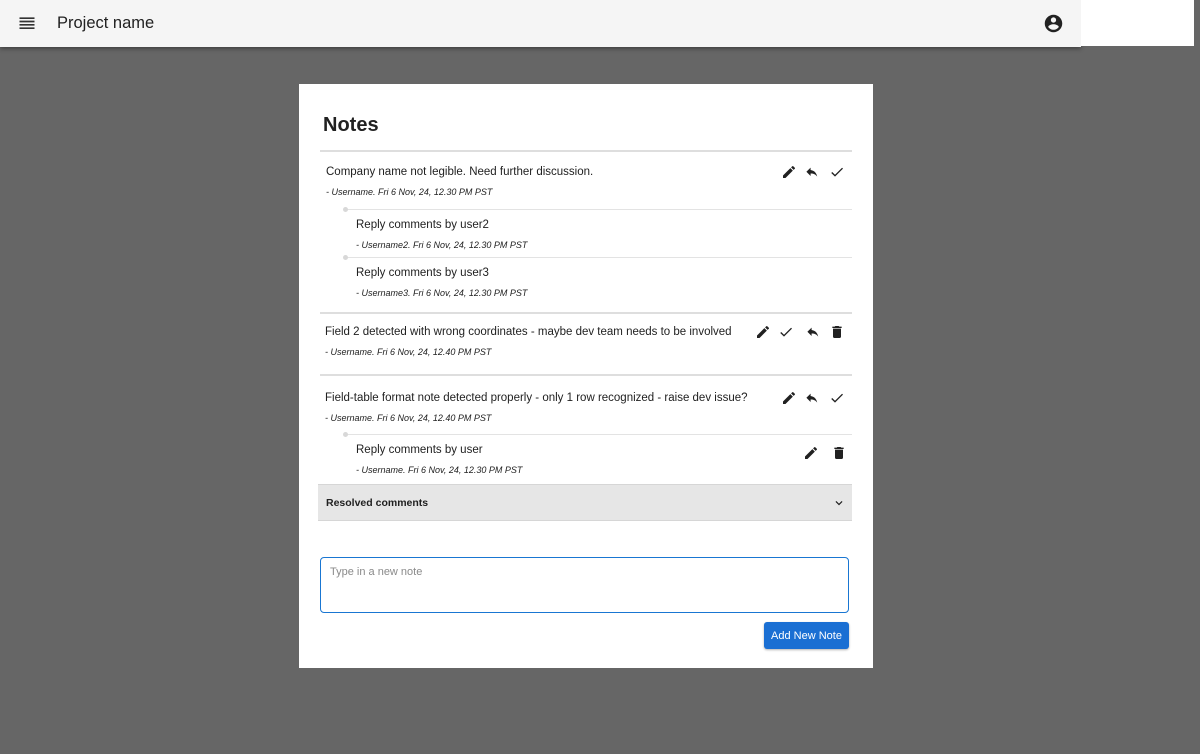  What do you see at coordinates (584, 585) in the screenshot?
I see `new-note-input` at bounding box center [584, 585].